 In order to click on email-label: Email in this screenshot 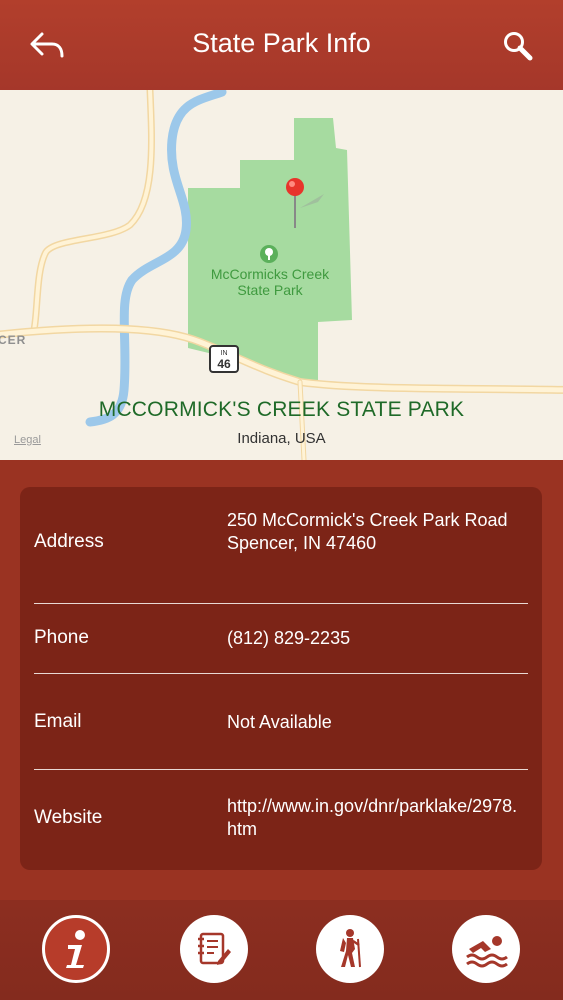, I will do `click(58, 721)`.